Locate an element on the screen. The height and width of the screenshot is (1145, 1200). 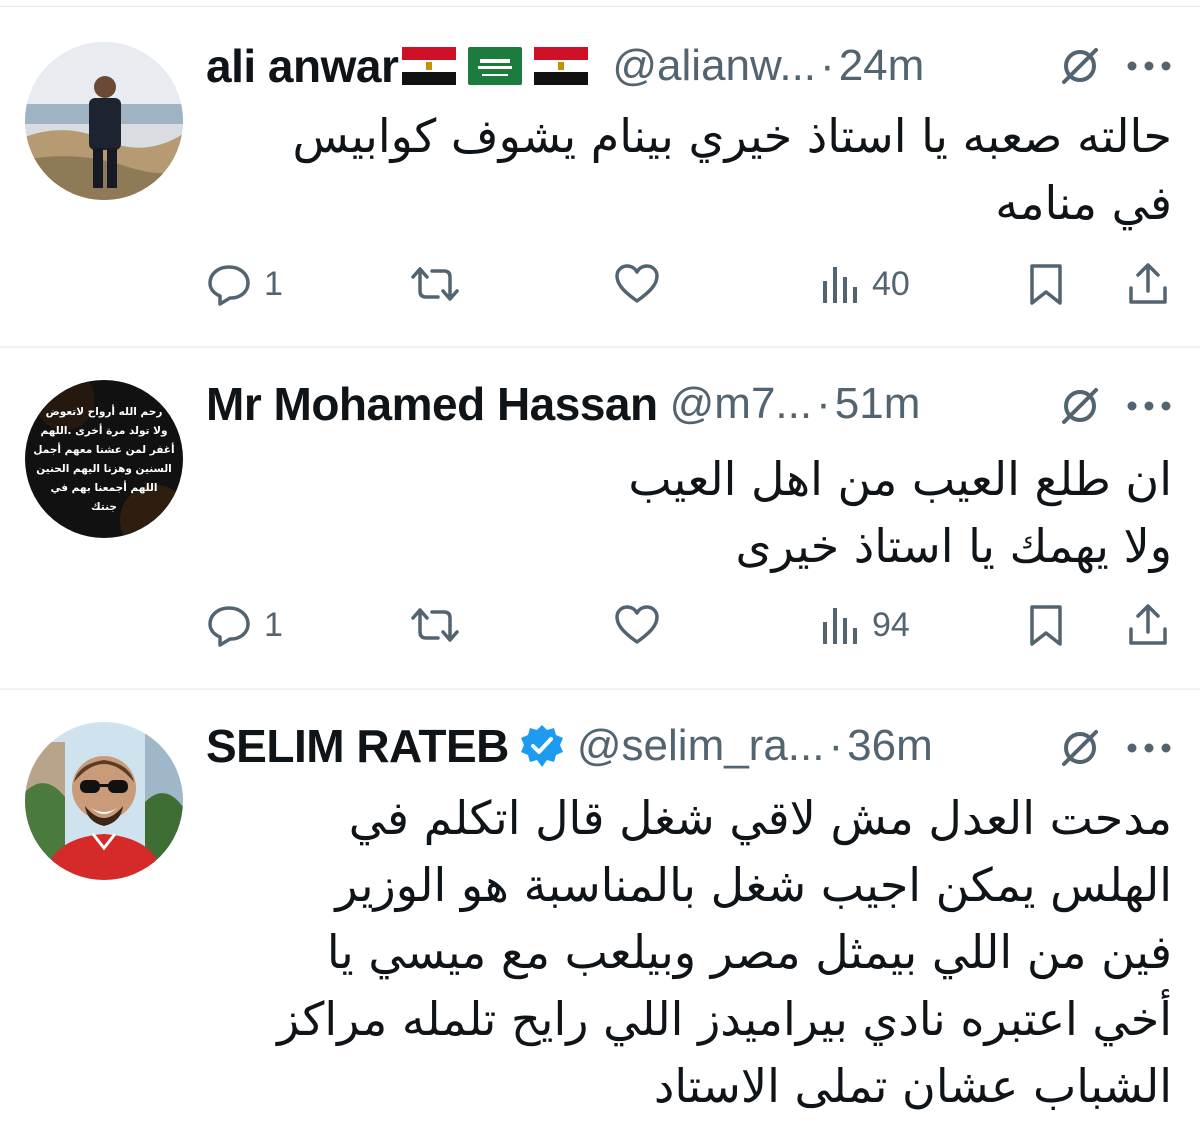
tweet-text-line: الشباب عشان تملى الاستاد is located at coordinates (912, 1086).